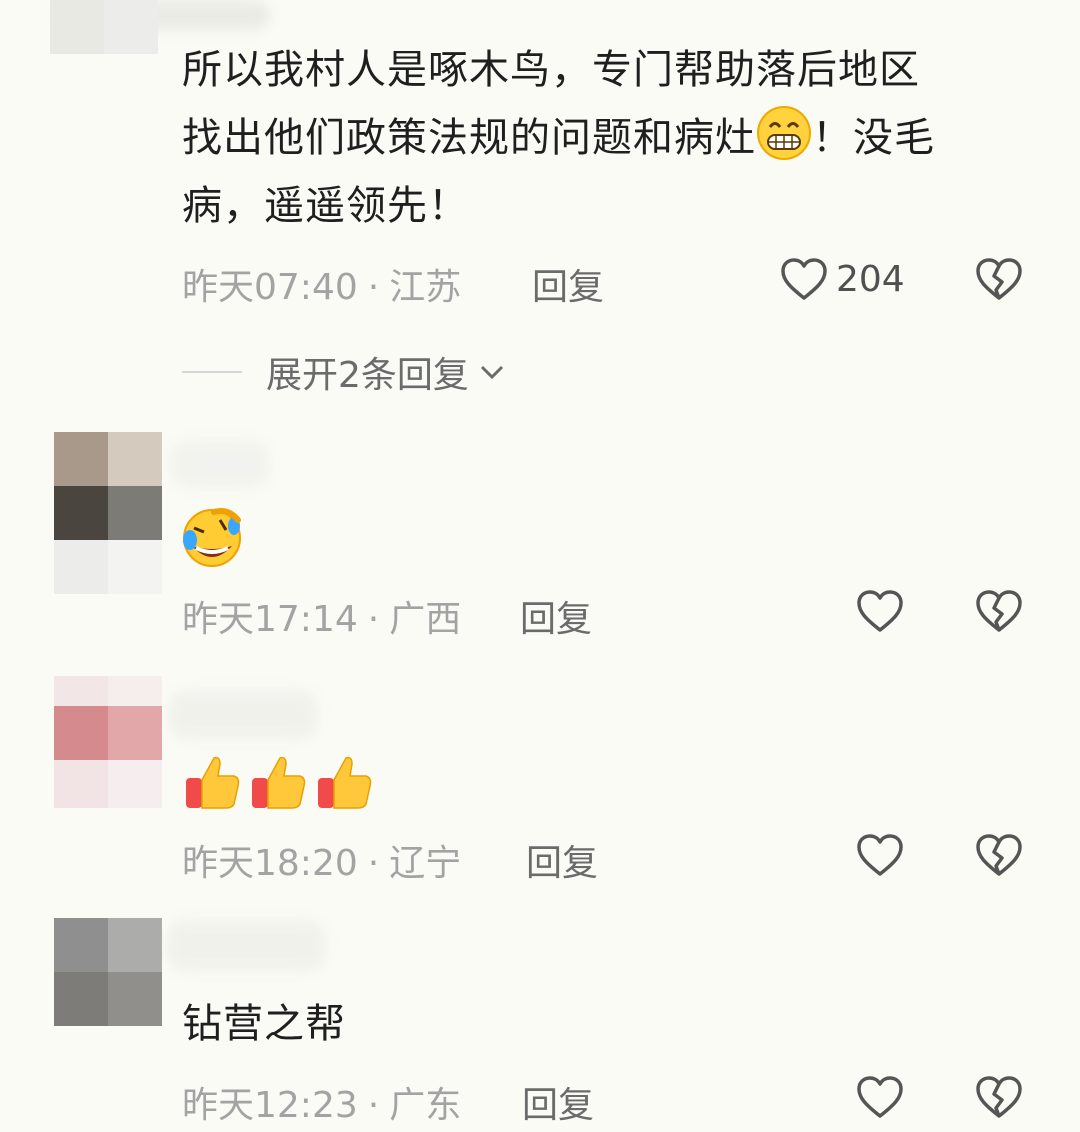 This screenshot has width=1080, height=1132. I want to click on comment-text-segment: ！没毛, so click(873, 138).